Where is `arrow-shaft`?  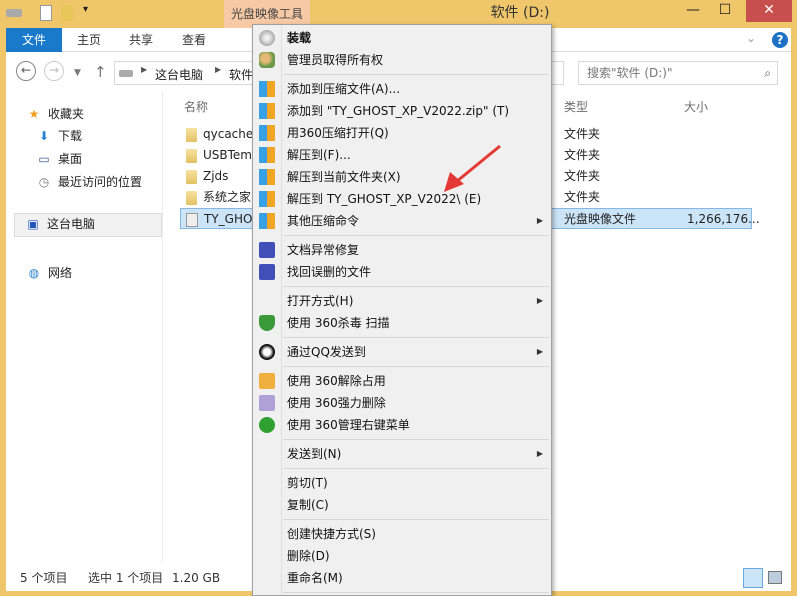
arrow-shaft is located at coordinates (478, 164).